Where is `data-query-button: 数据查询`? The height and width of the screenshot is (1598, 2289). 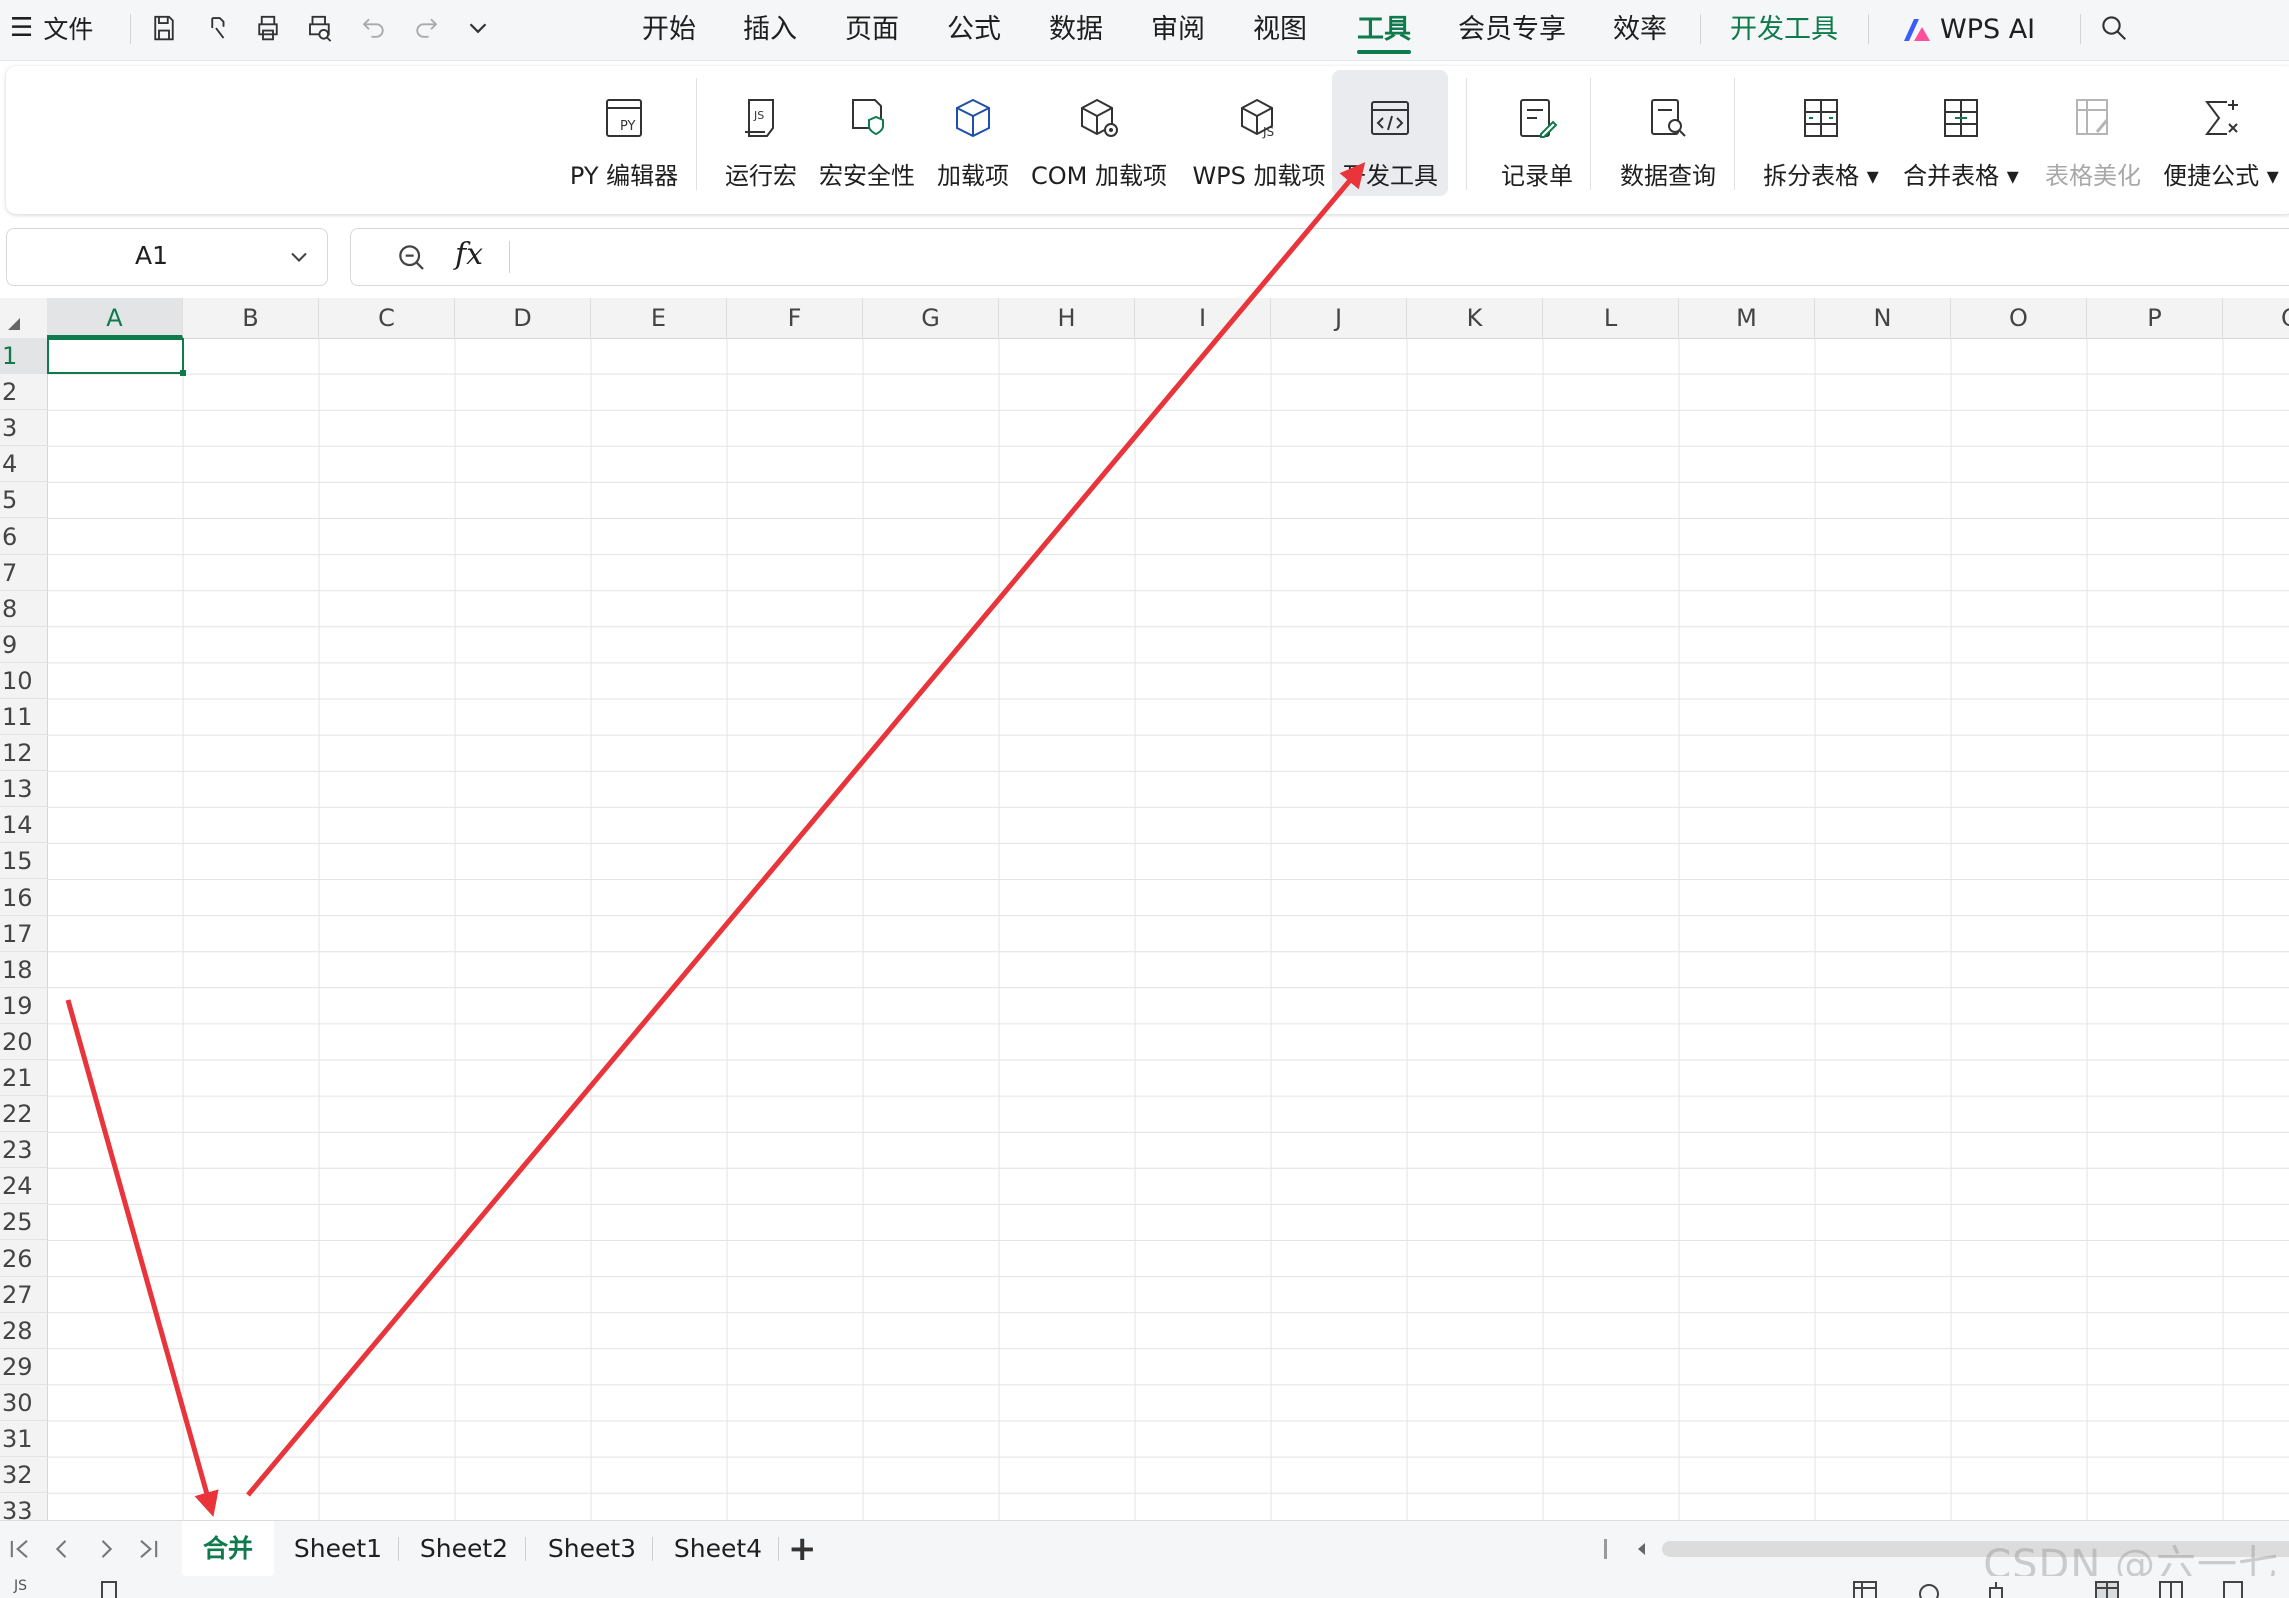 data-query-button: 数据查询 is located at coordinates (1668, 133).